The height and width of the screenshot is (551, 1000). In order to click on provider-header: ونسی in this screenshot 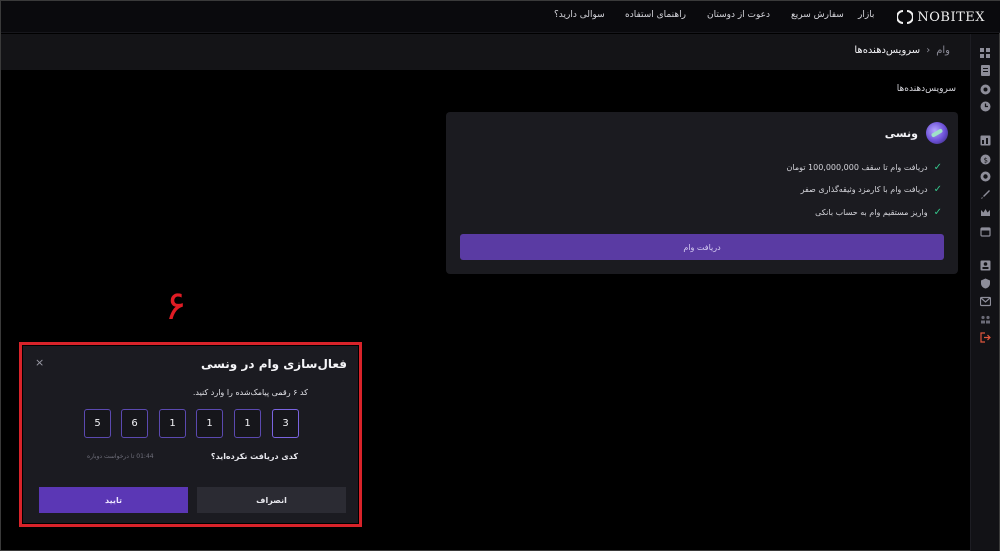, I will do `click(916, 133)`.